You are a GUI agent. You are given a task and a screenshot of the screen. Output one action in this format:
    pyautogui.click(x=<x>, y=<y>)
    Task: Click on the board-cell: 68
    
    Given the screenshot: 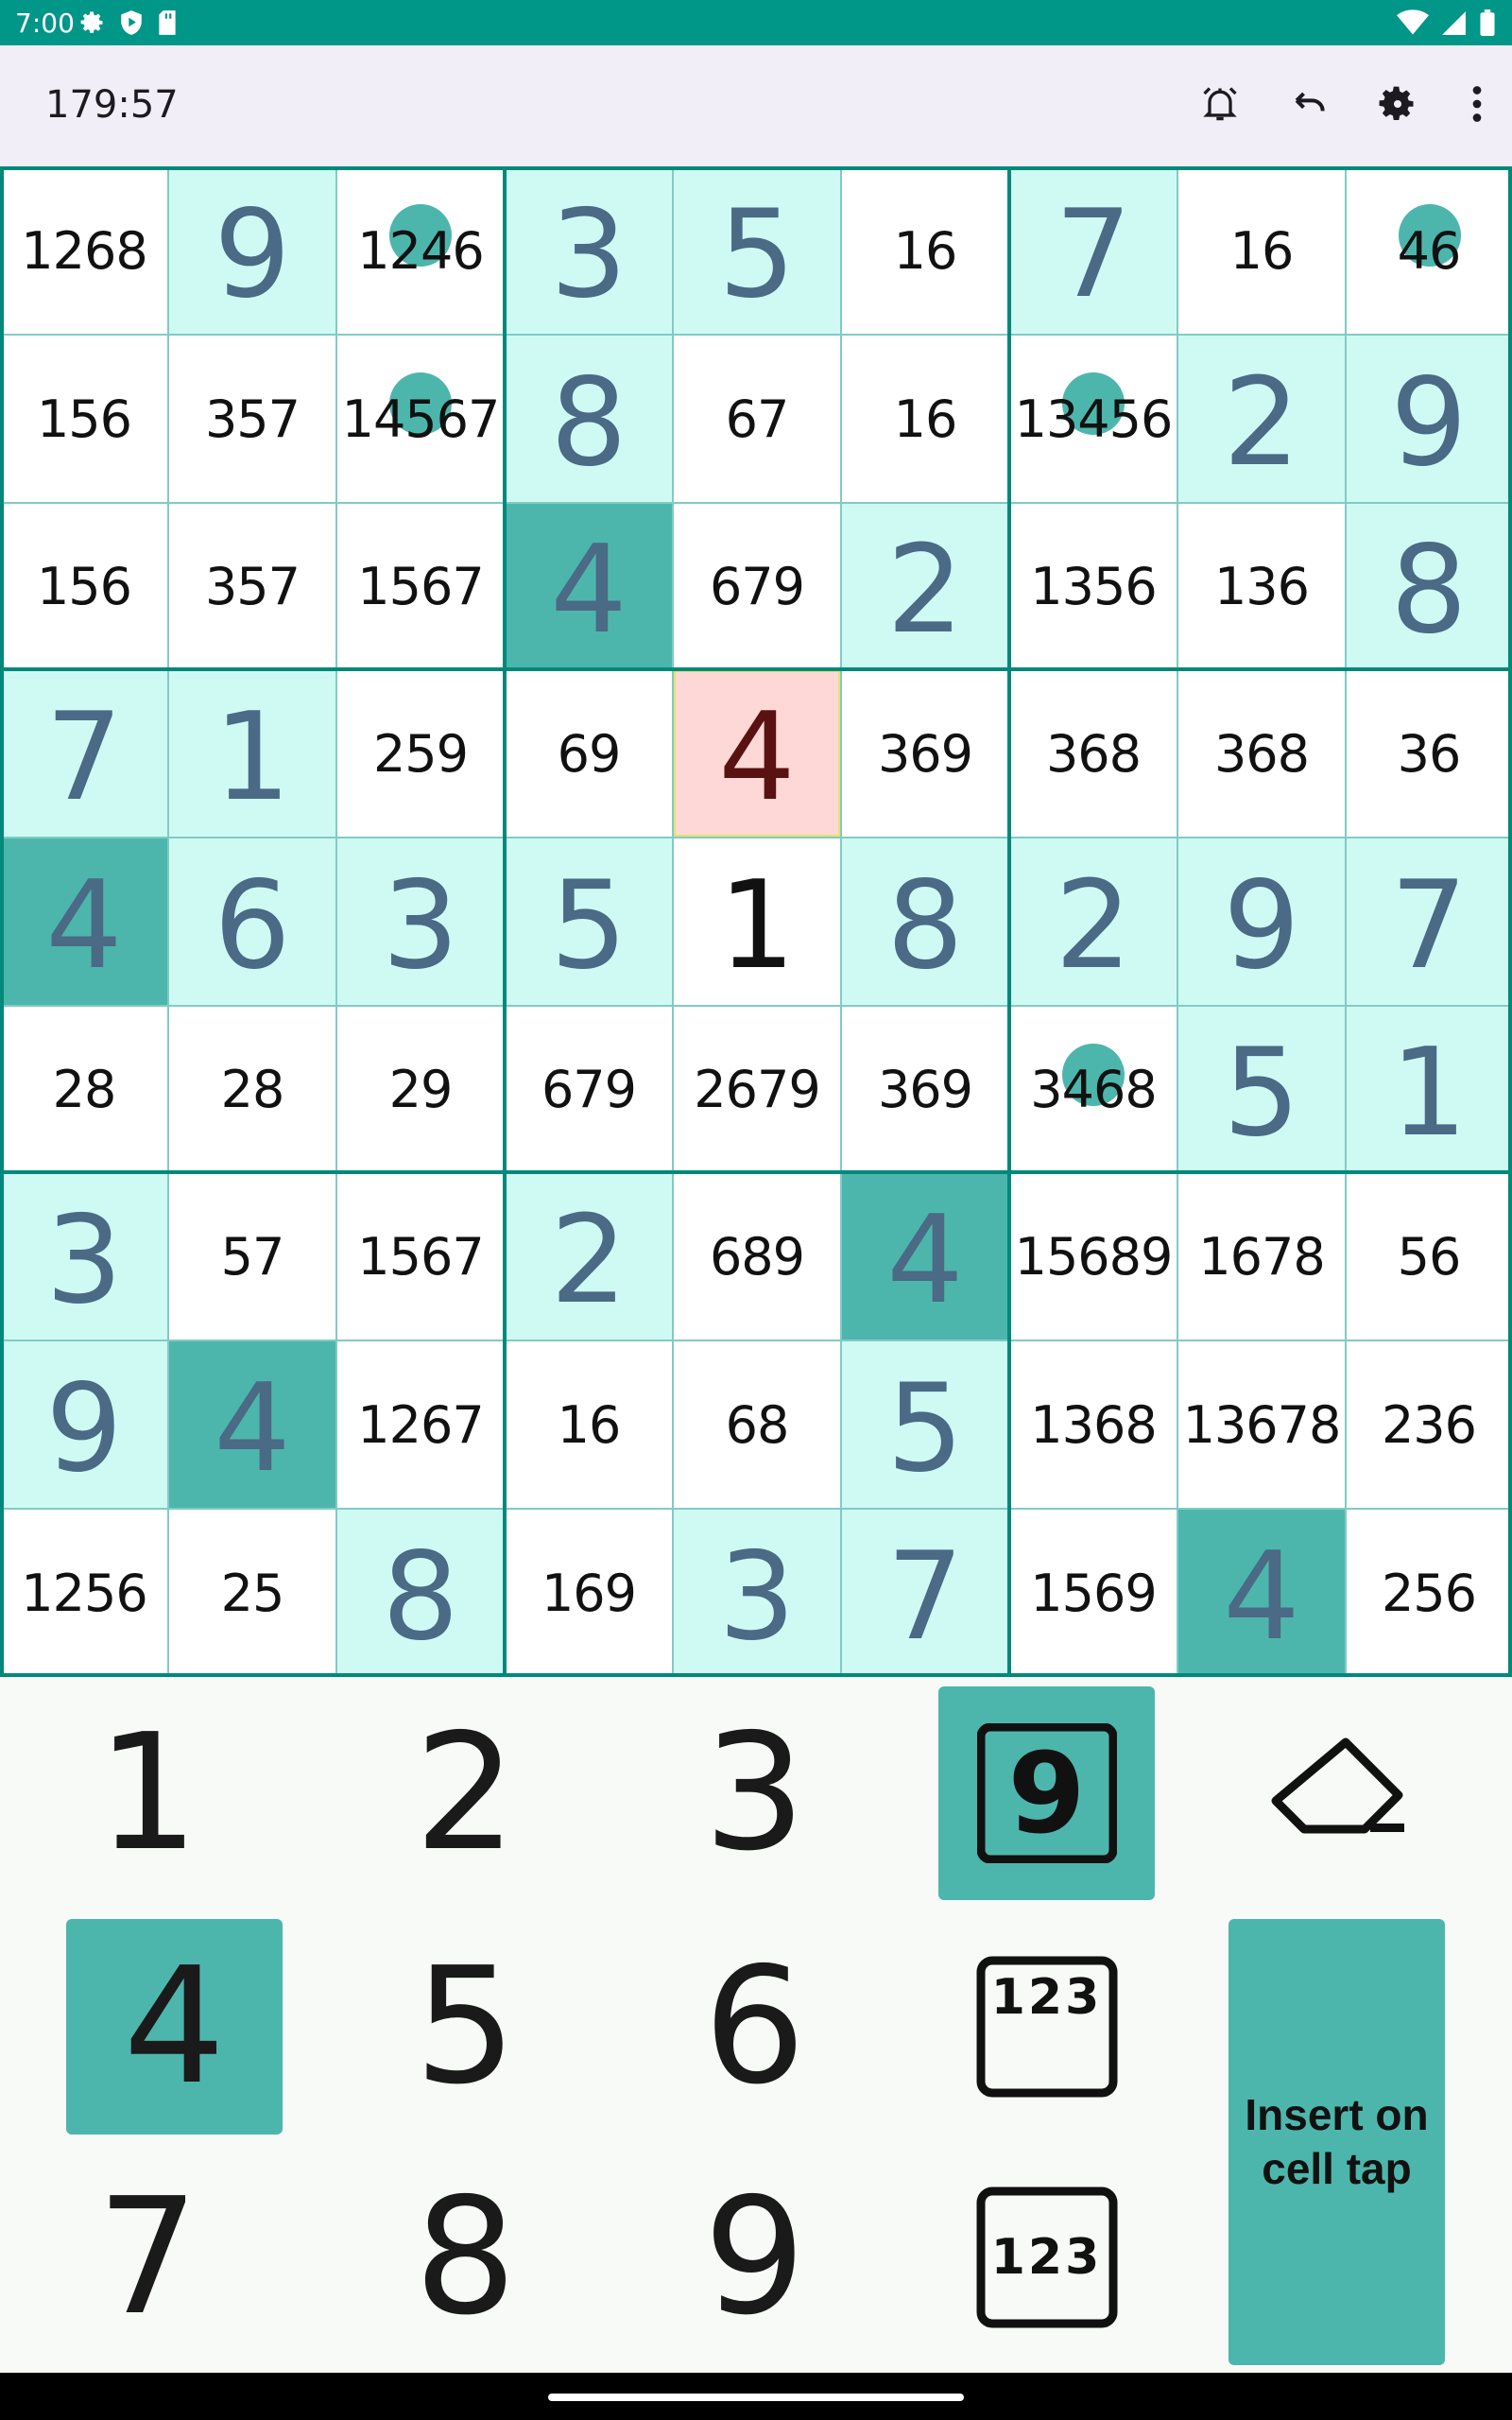 What is the action you would take?
    pyautogui.click(x=757, y=1424)
    